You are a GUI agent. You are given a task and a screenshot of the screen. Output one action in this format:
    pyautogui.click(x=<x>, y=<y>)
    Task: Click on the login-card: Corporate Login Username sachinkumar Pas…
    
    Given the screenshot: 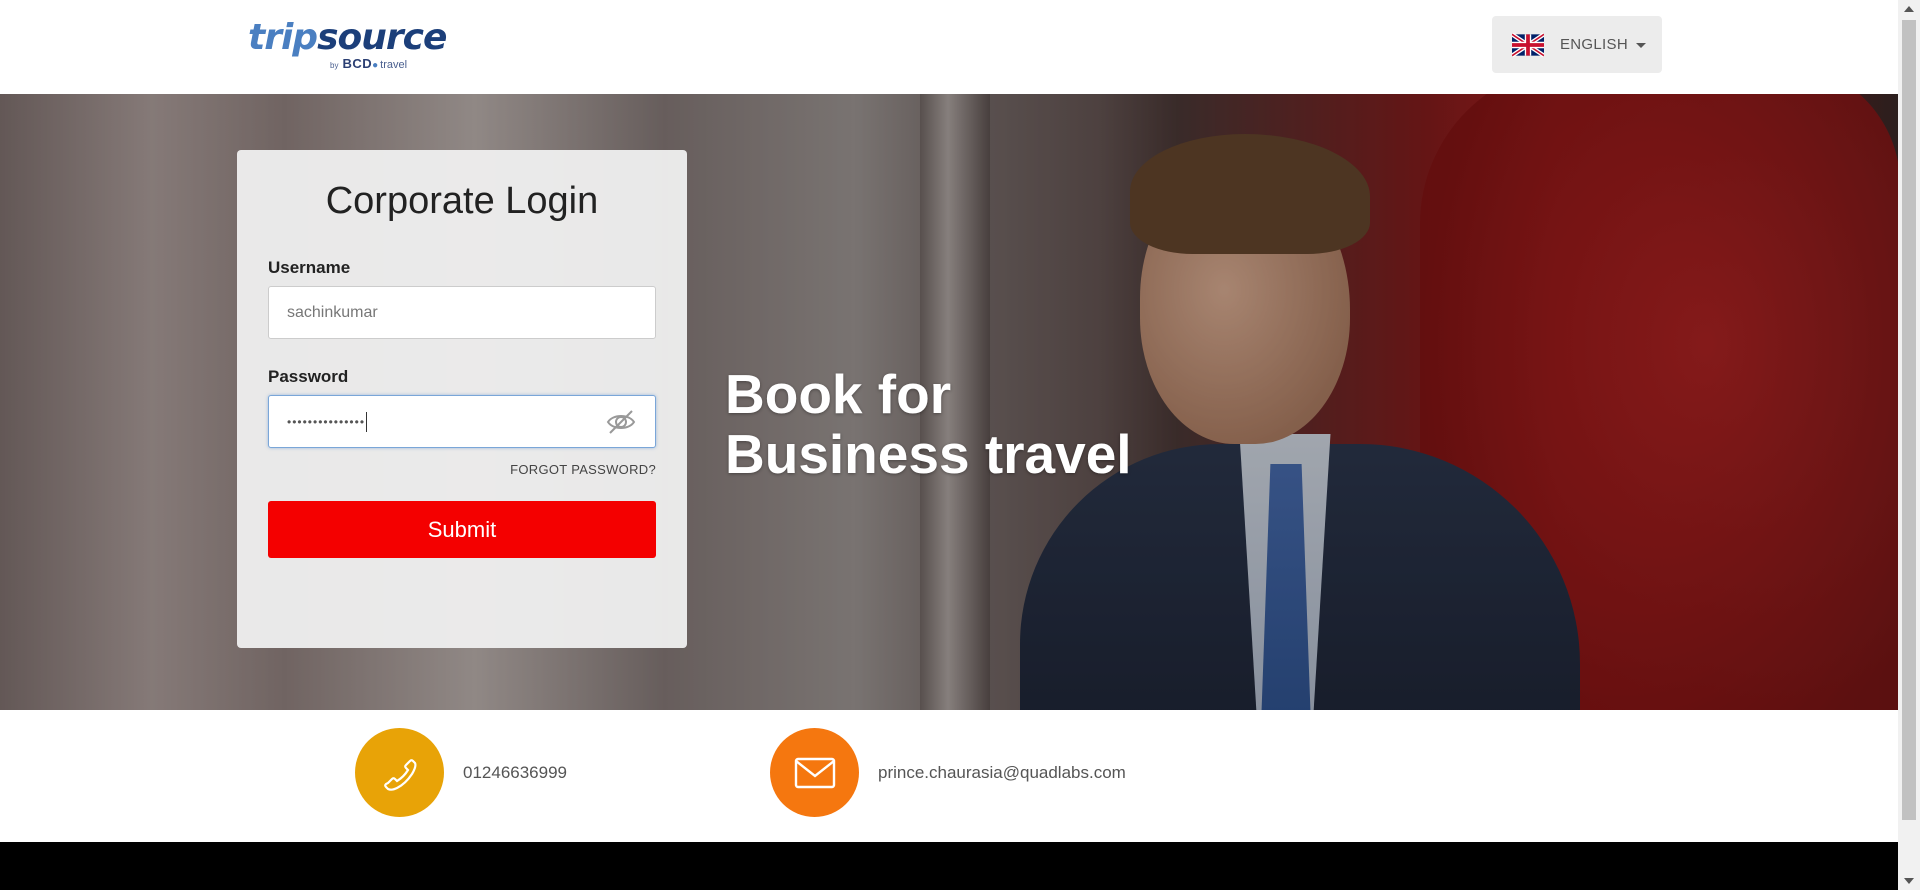 What is the action you would take?
    pyautogui.click(x=462, y=399)
    